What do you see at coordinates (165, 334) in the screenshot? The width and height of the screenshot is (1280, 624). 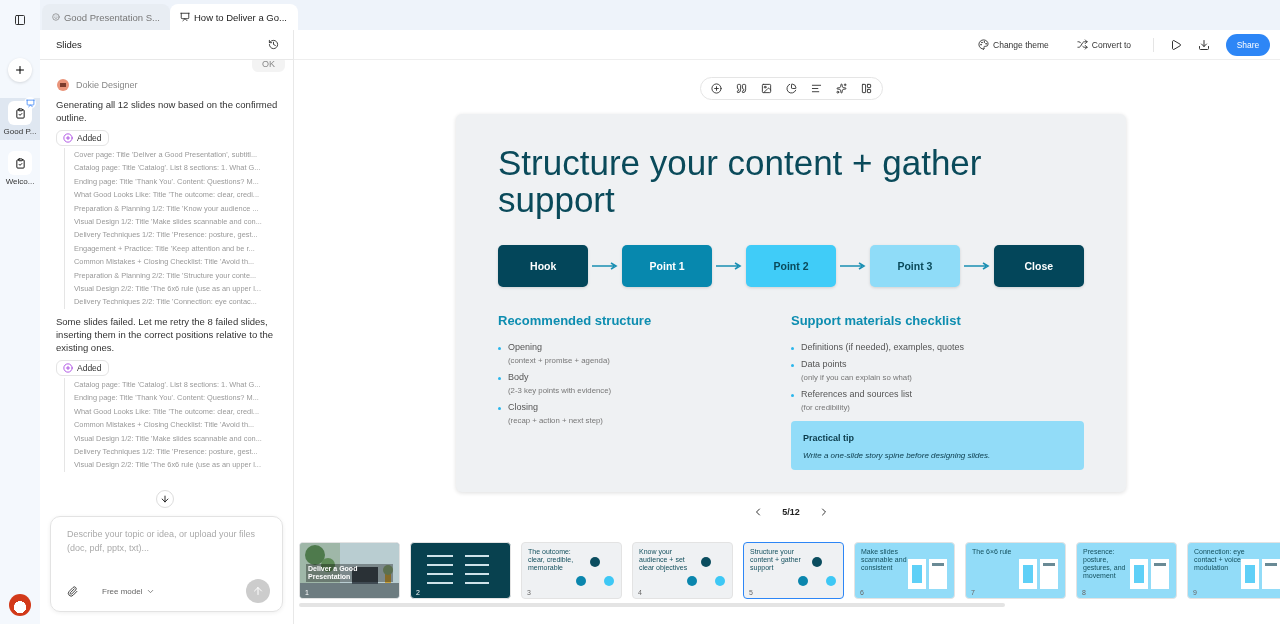 I see `chat-message: Some slides failed. Let me retry the 8 failed slides, inserting them in the correct positions relative to the existing ones.` at bounding box center [165, 334].